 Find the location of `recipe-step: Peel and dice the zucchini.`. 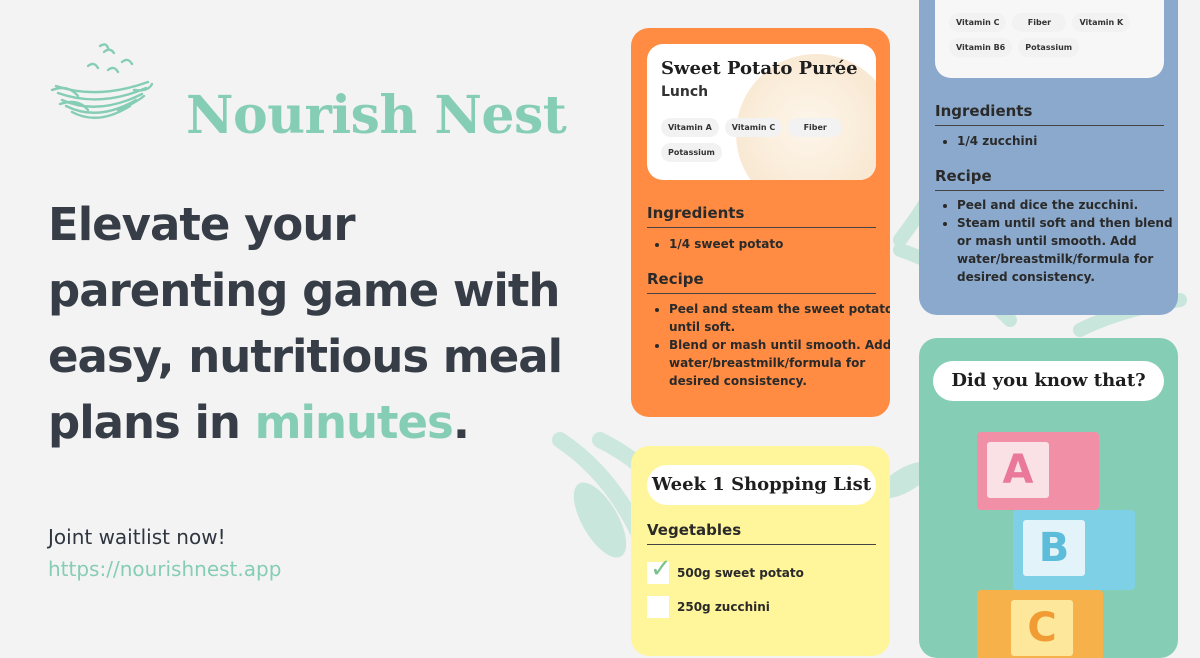

recipe-step: Peel and dice the zucchini. is located at coordinates (1067, 205).